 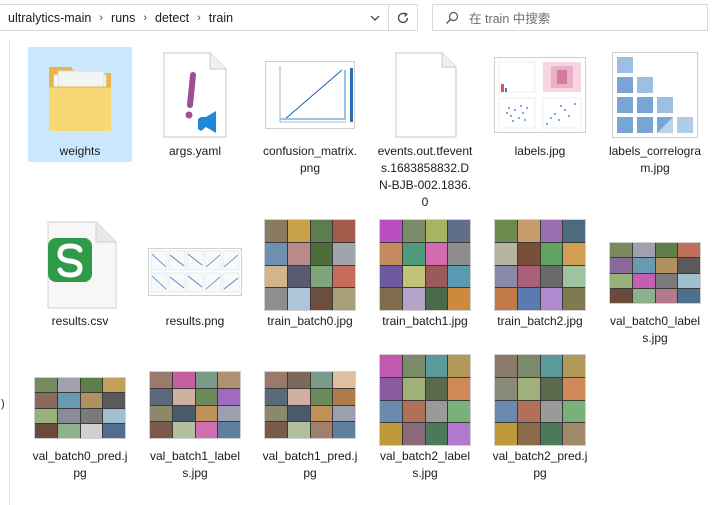 What do you see at coordinates (540, 321) in the screenshot?
I see `file-name: train_batch2.jpg` at bounding box center [540, 321].